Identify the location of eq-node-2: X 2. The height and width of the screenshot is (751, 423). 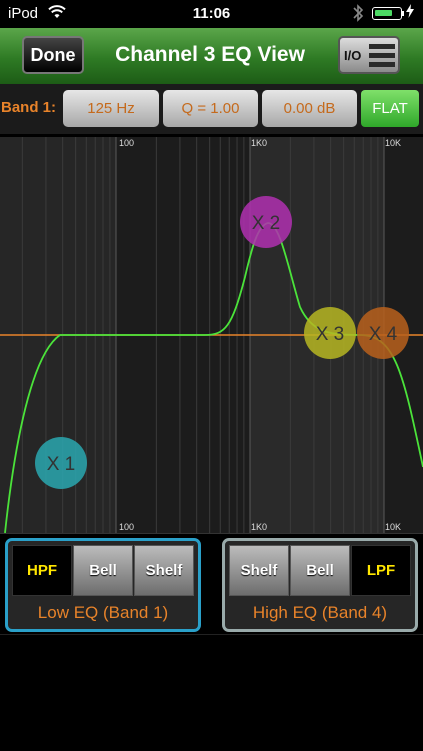
(266, 222).